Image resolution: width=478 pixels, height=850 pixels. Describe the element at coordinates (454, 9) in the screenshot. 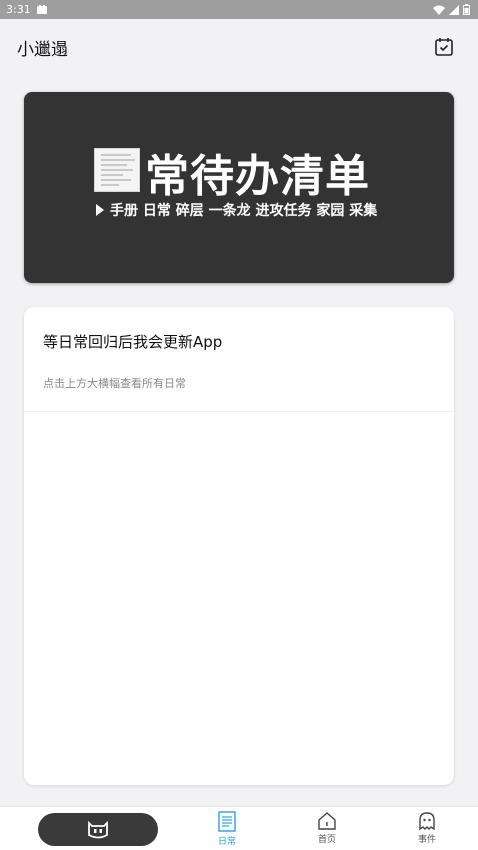

I see `signal-icon` at that location.